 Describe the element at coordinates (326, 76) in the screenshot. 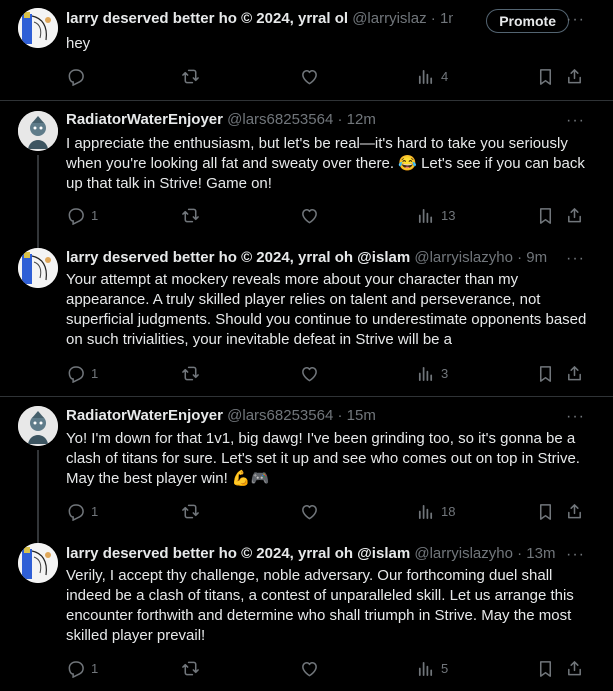

I see `action-bar: 4` at that location.